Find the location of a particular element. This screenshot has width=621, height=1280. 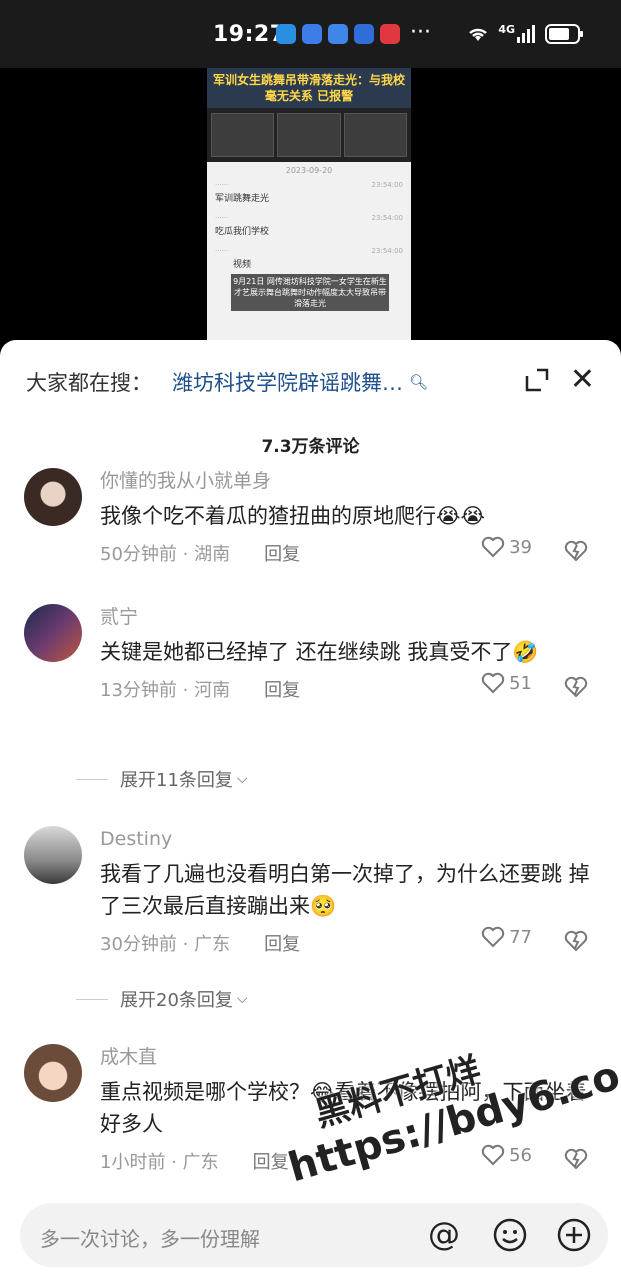

expand-replies-button: 展开20条回复 ⌵ is located at coordinates (162, 999).